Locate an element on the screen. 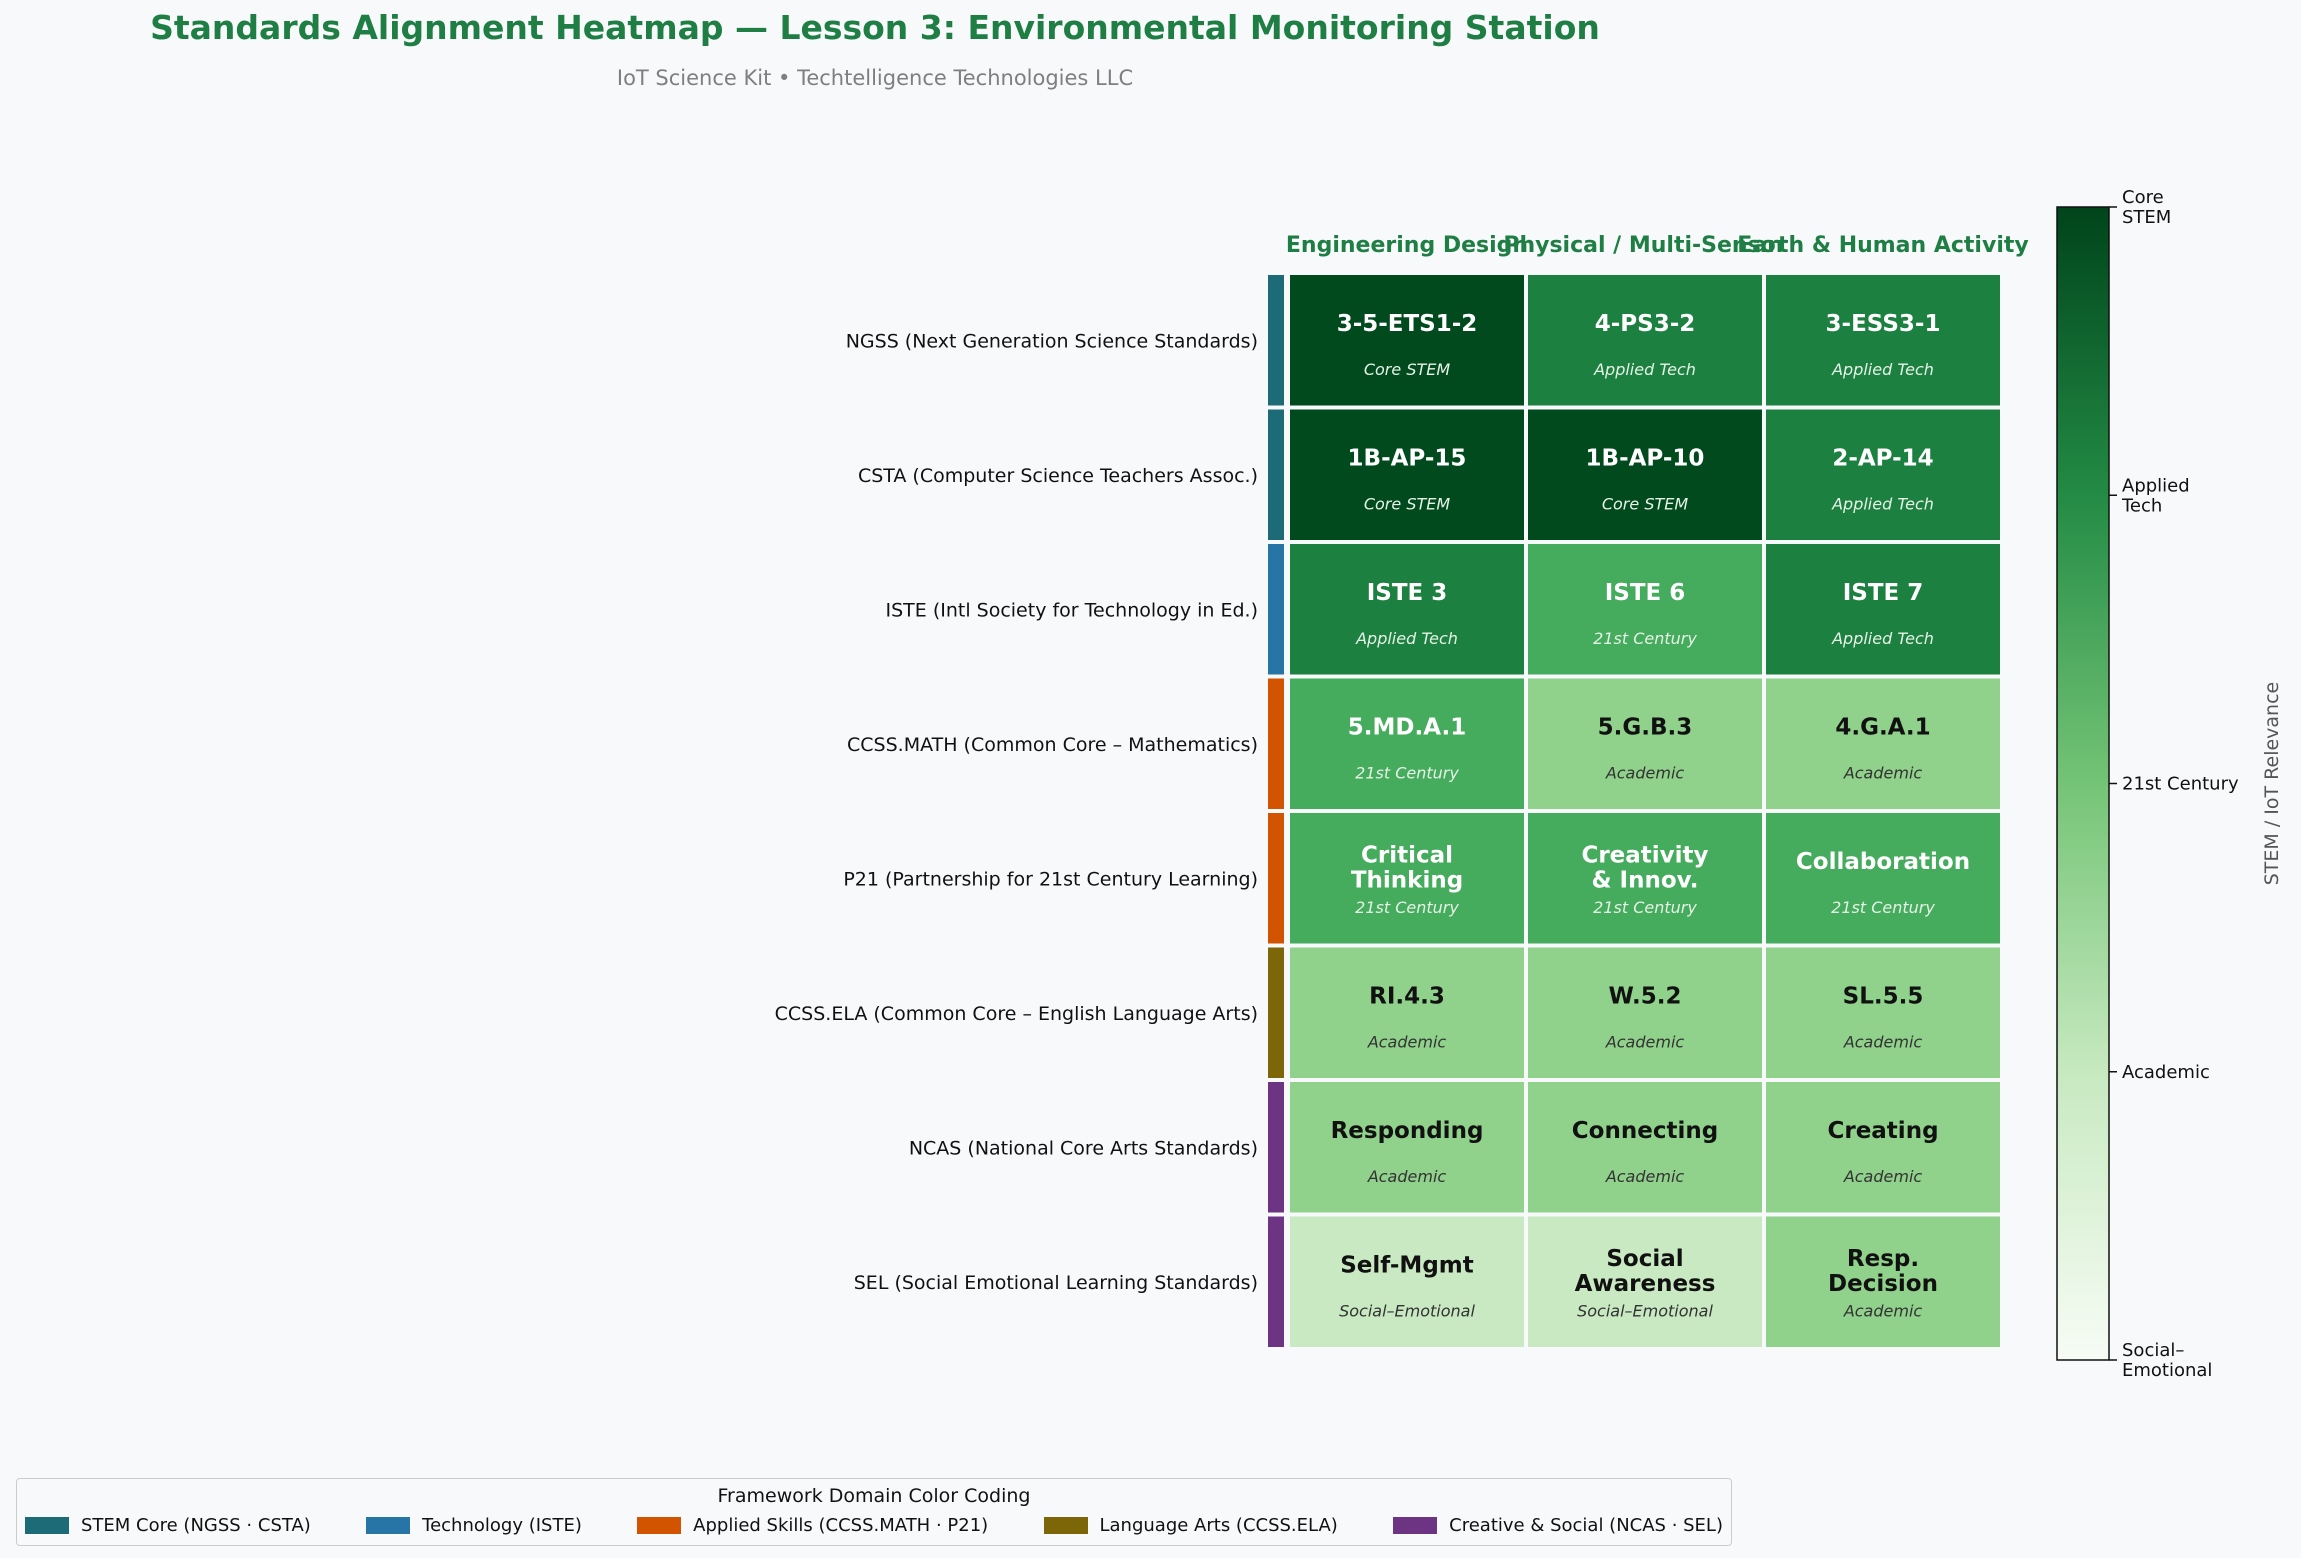 Image resolution: width=2301 pixels, height=1558 pixels. cell-code: 3-ESS3-1 is located at coordinates (1883, 324).